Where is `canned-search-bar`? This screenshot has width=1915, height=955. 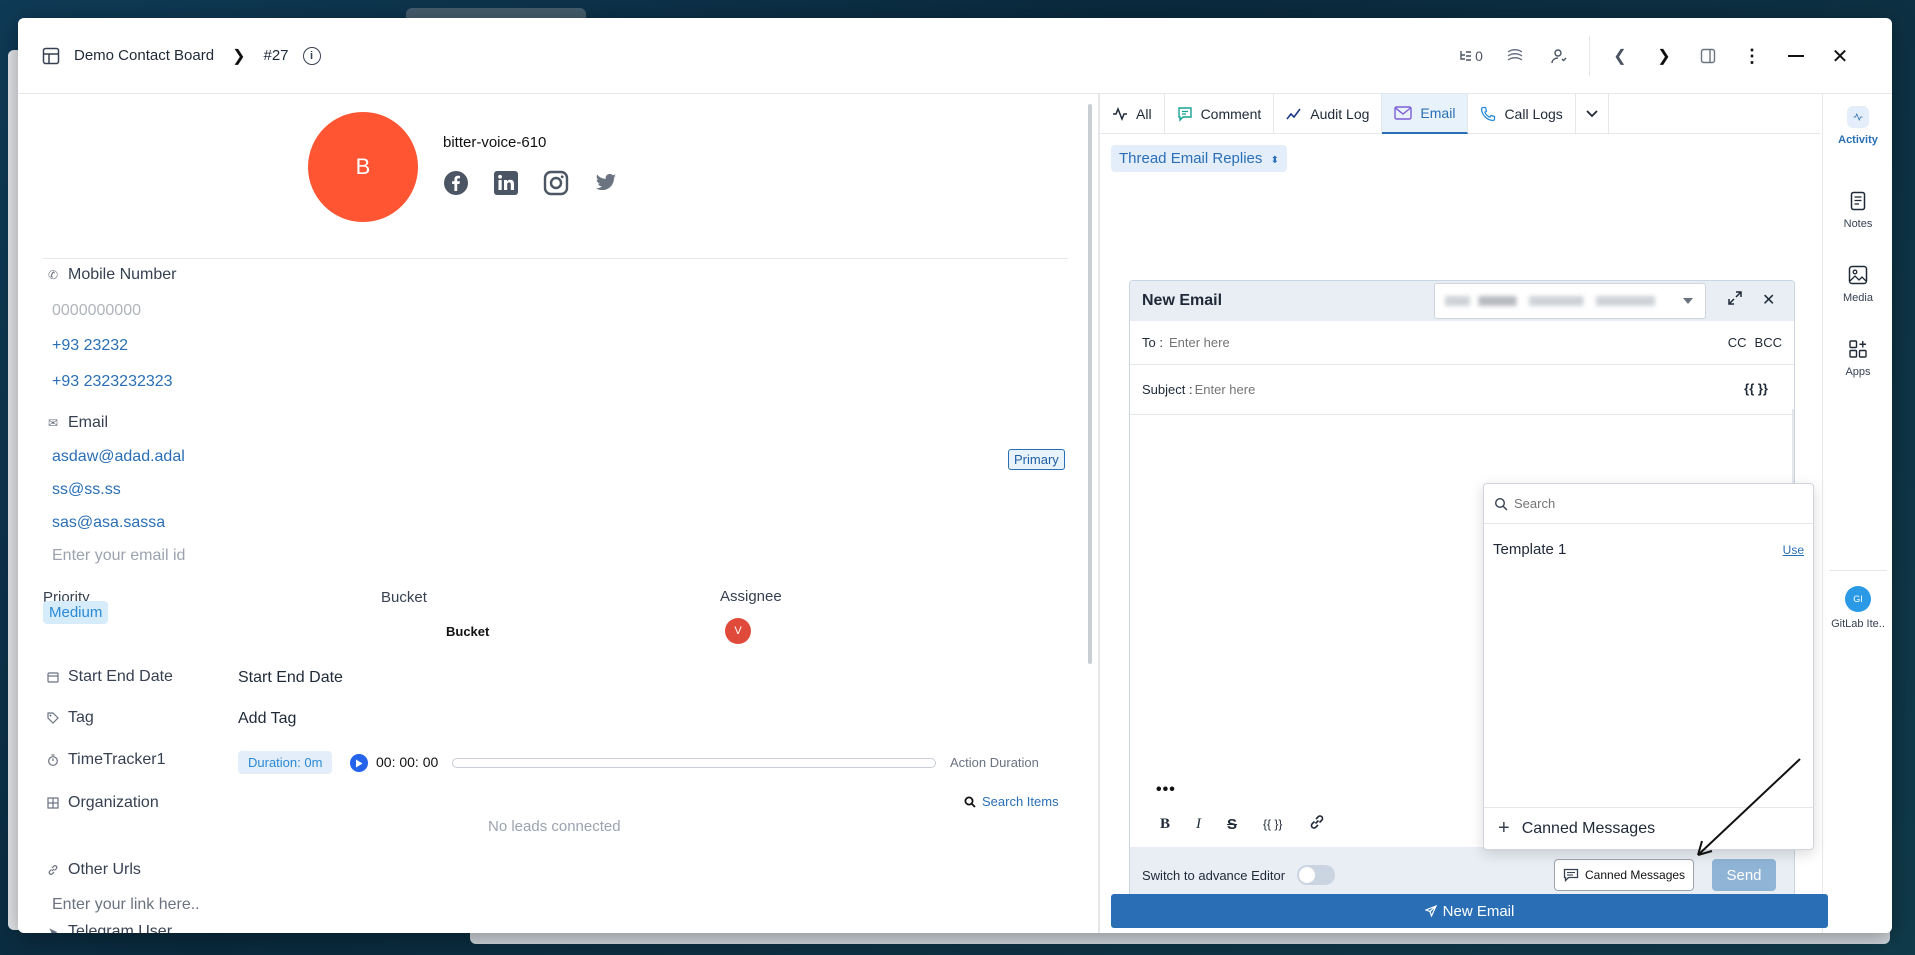
canned-search-bar is located at coordinates (1648, 504).